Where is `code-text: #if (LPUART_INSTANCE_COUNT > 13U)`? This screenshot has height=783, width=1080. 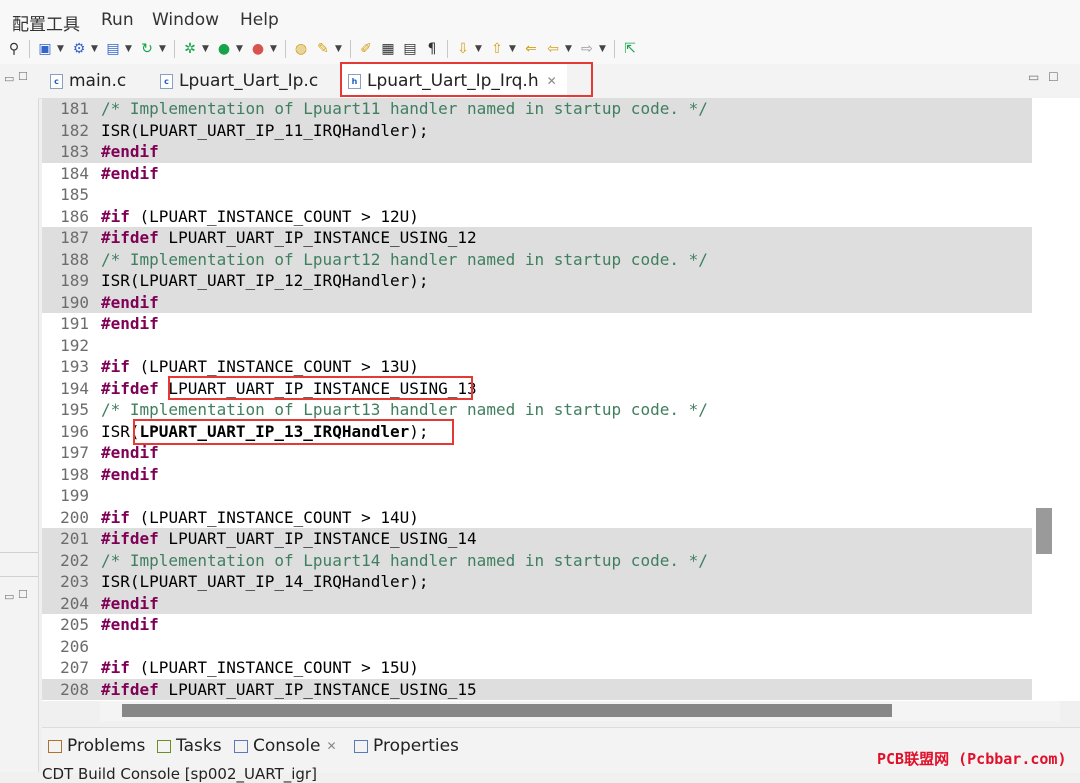 code-text: #if (LPUART_INSTANCE_COUNT > 13U) is located at coordinates (260, 367).